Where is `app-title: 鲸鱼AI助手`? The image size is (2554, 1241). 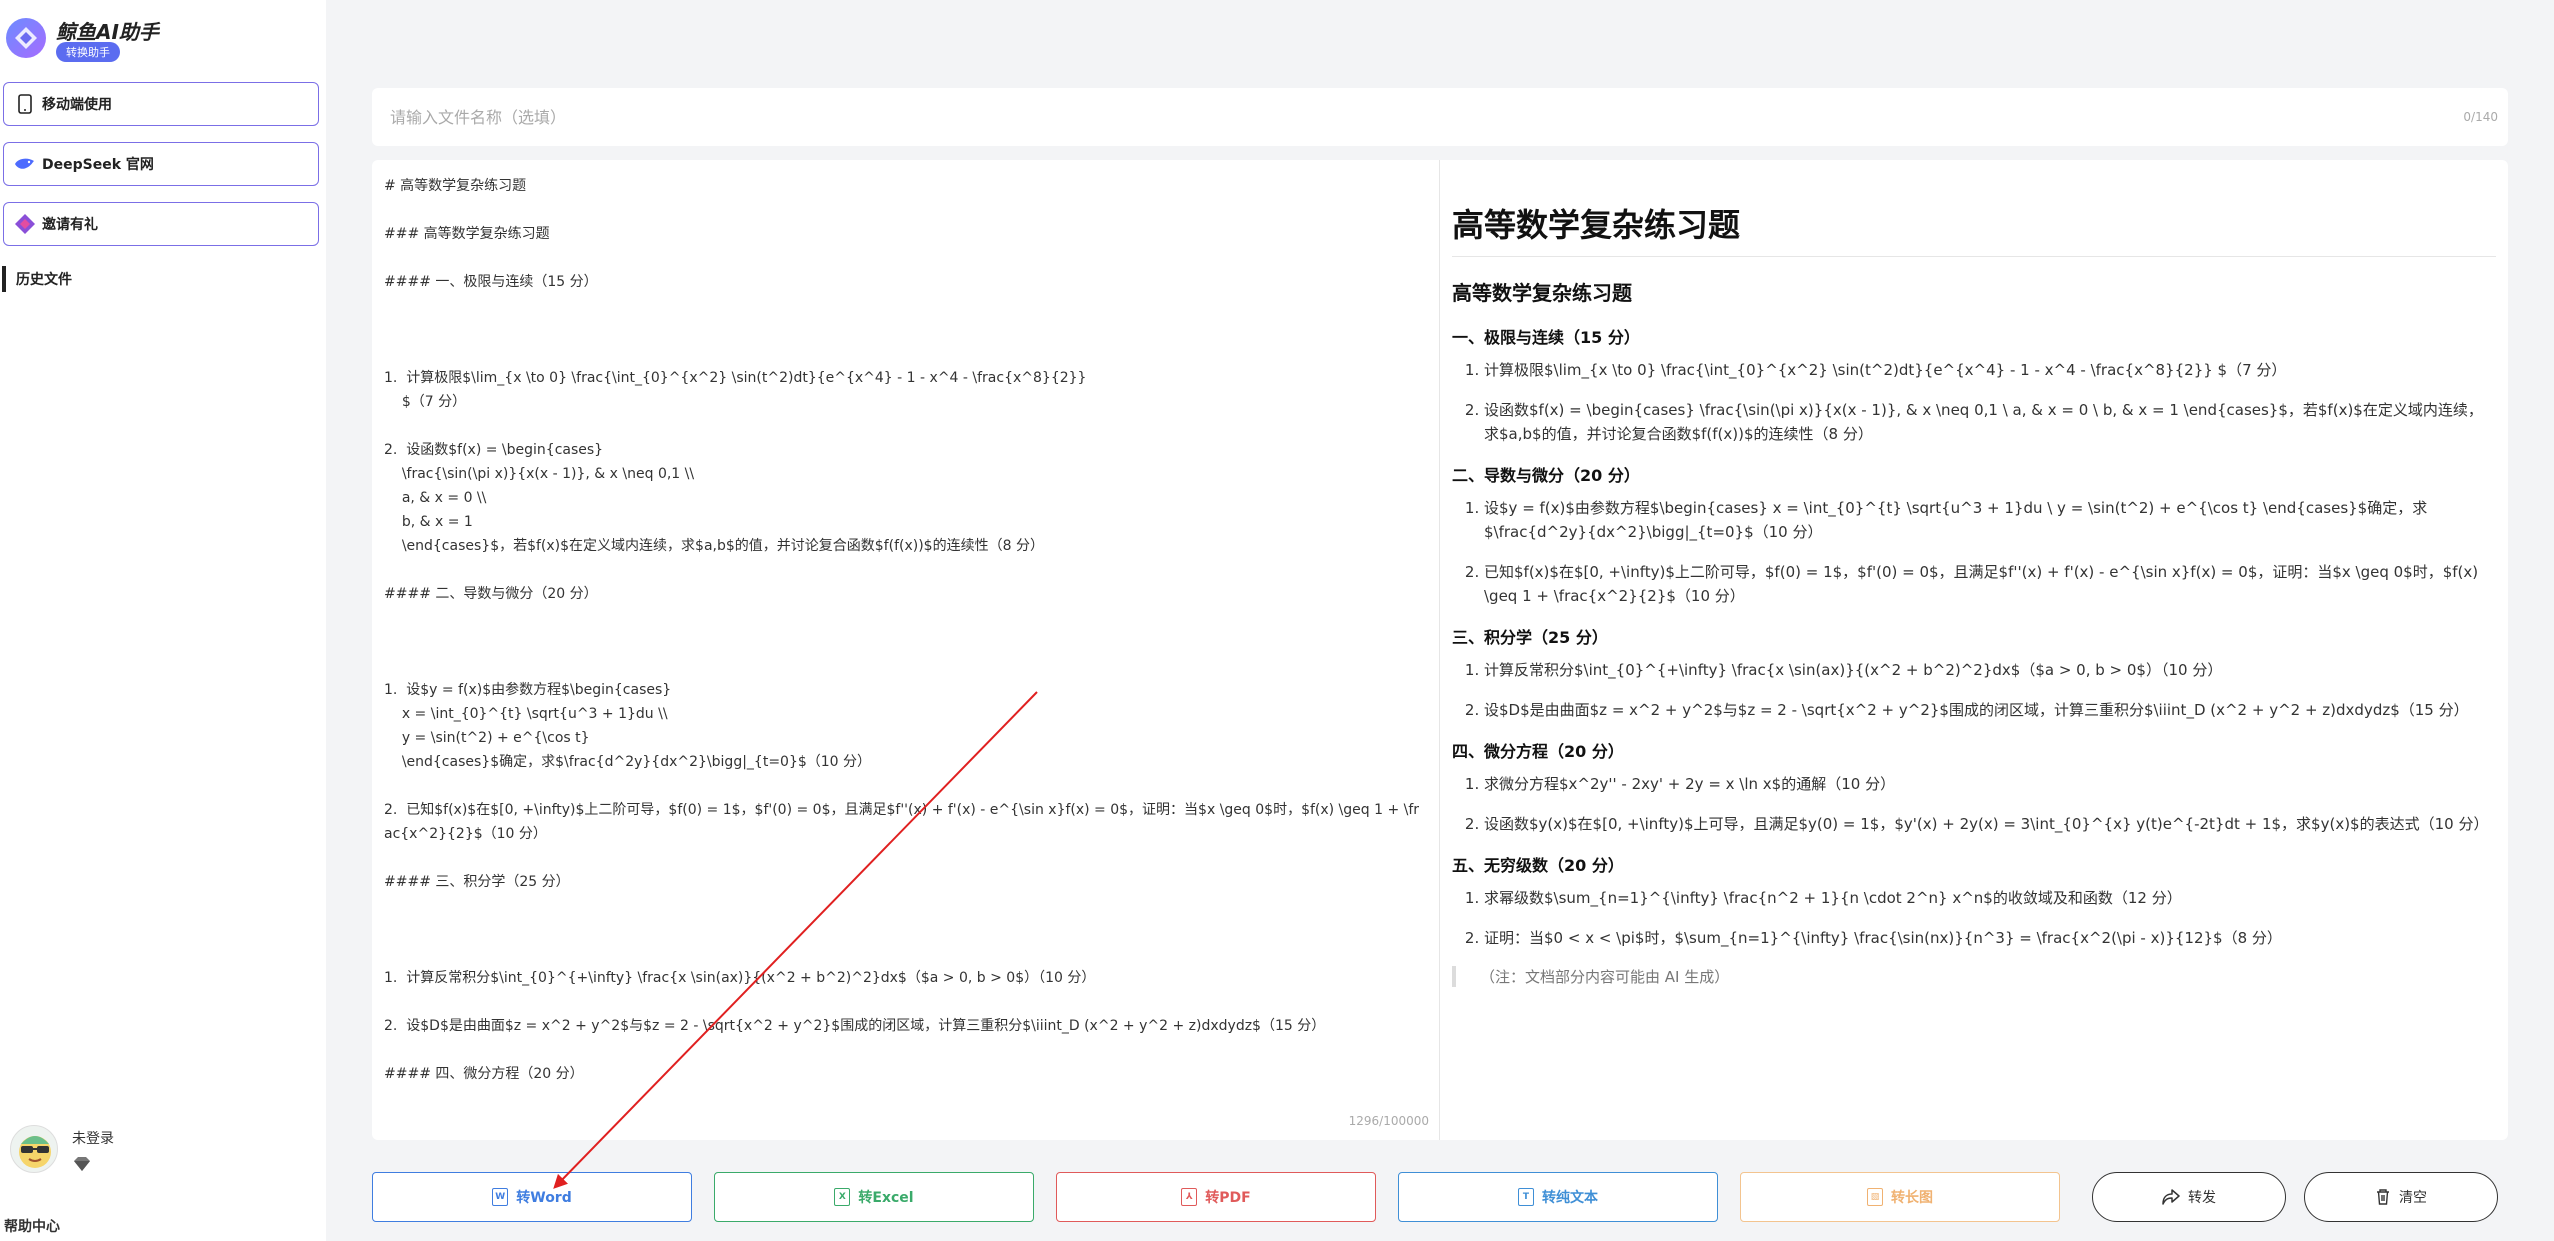 app-title: 鲸鱼AI助手 is located at coordinates (107, 32).